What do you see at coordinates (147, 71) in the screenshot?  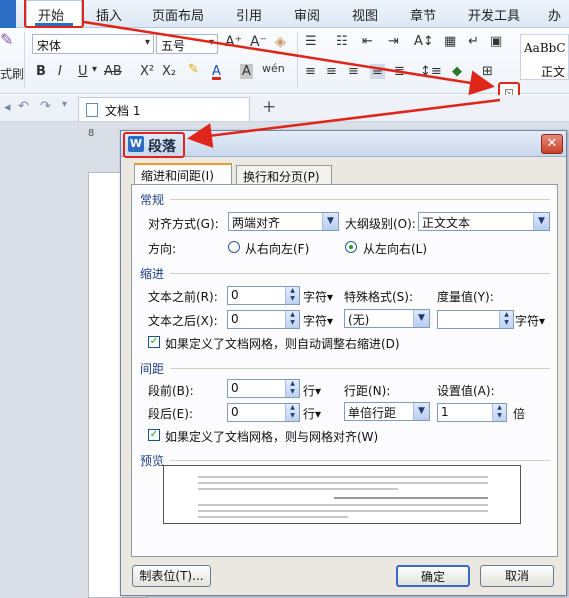 I see `superscript-icon: X²` at bounding box center [147, 71].